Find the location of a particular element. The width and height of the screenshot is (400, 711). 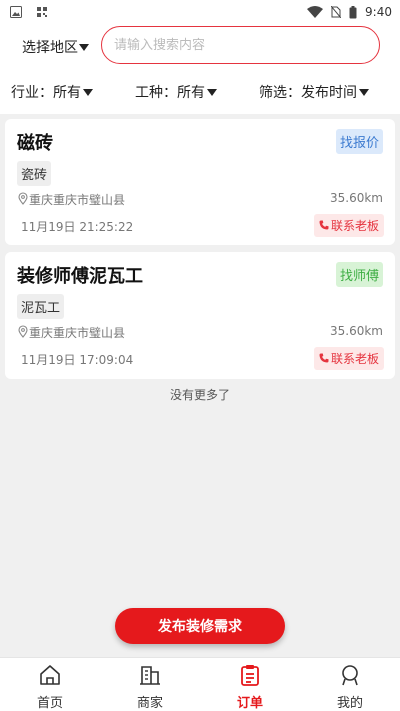

home-icon is located at coordinates (50, 678).